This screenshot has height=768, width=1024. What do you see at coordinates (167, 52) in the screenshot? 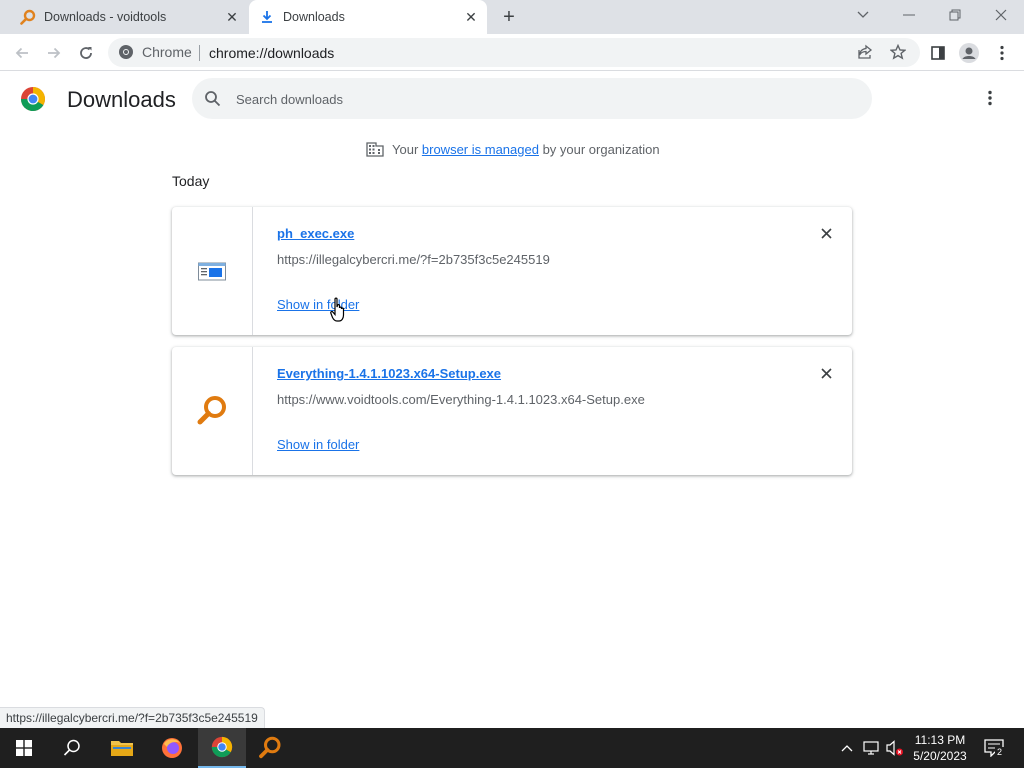
I see `chrome-chip-label: Chrome` at bounding box center [167, 52].